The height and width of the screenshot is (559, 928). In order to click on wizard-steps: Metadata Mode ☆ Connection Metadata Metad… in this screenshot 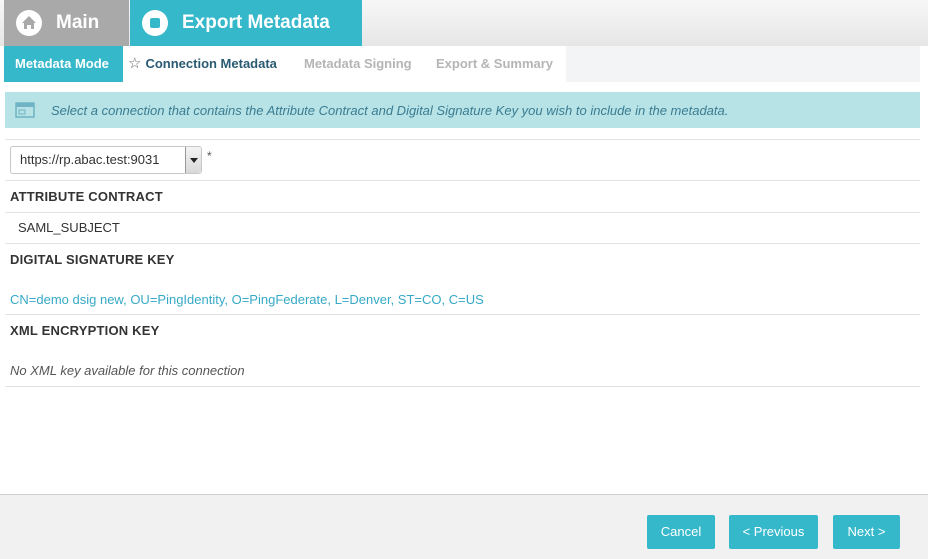, I will do `click(462, 64)`.